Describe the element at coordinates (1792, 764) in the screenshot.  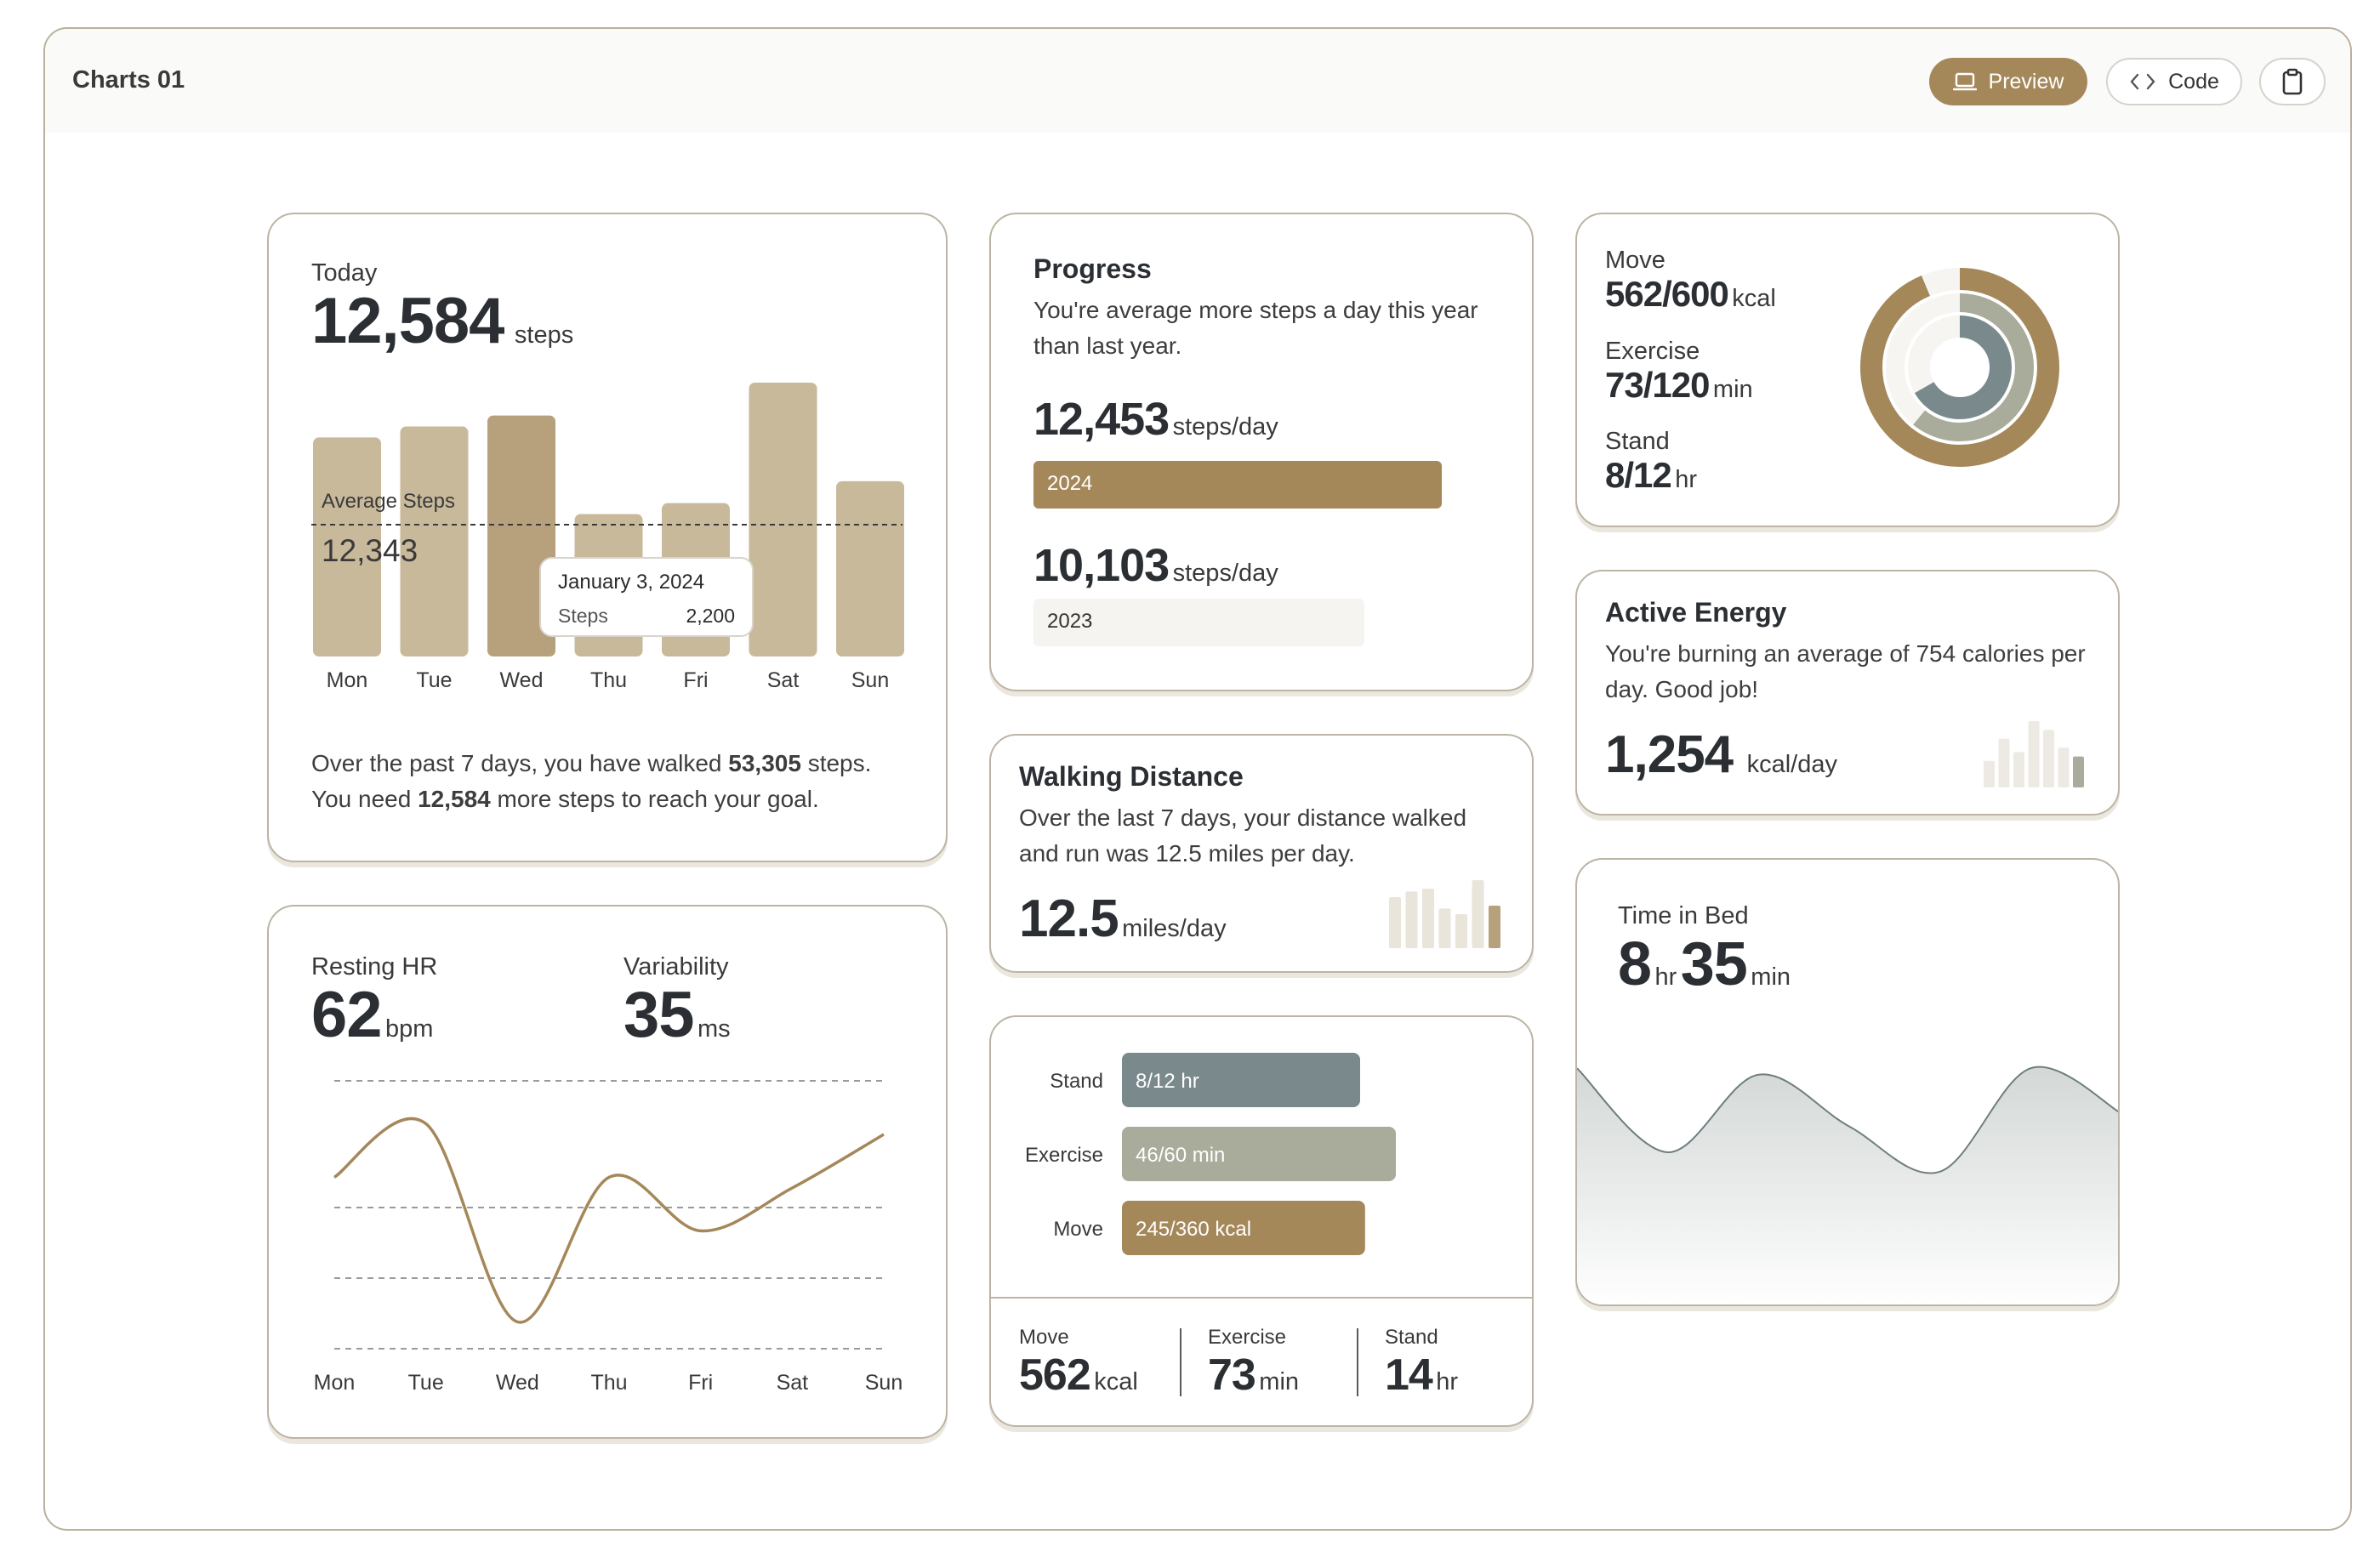
I see `energy-unit: kcal/day` at that location.